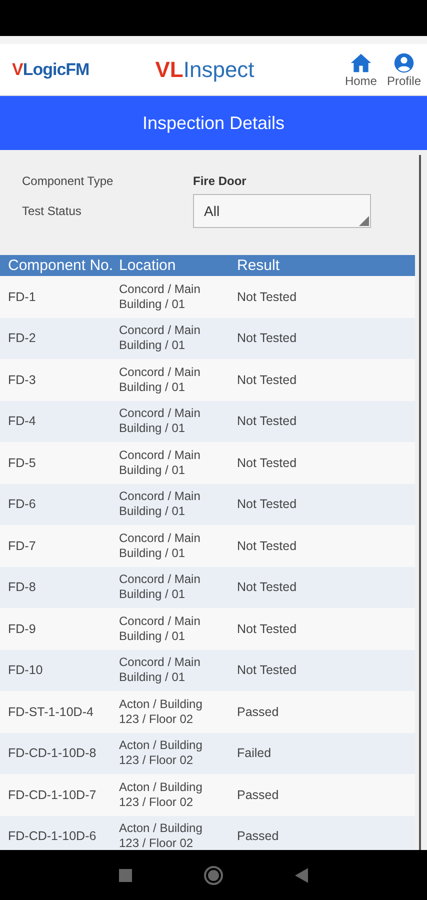  What do you see at coordinates (361, 63) in the screenshot?
I see `home-icon` at bounding box center [361, 63].